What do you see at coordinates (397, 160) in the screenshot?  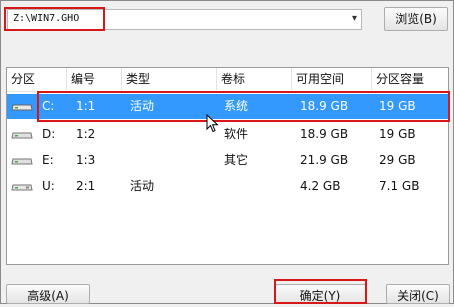 I see `cell-capacity: 29 GB` at bounding box center [397, 160].